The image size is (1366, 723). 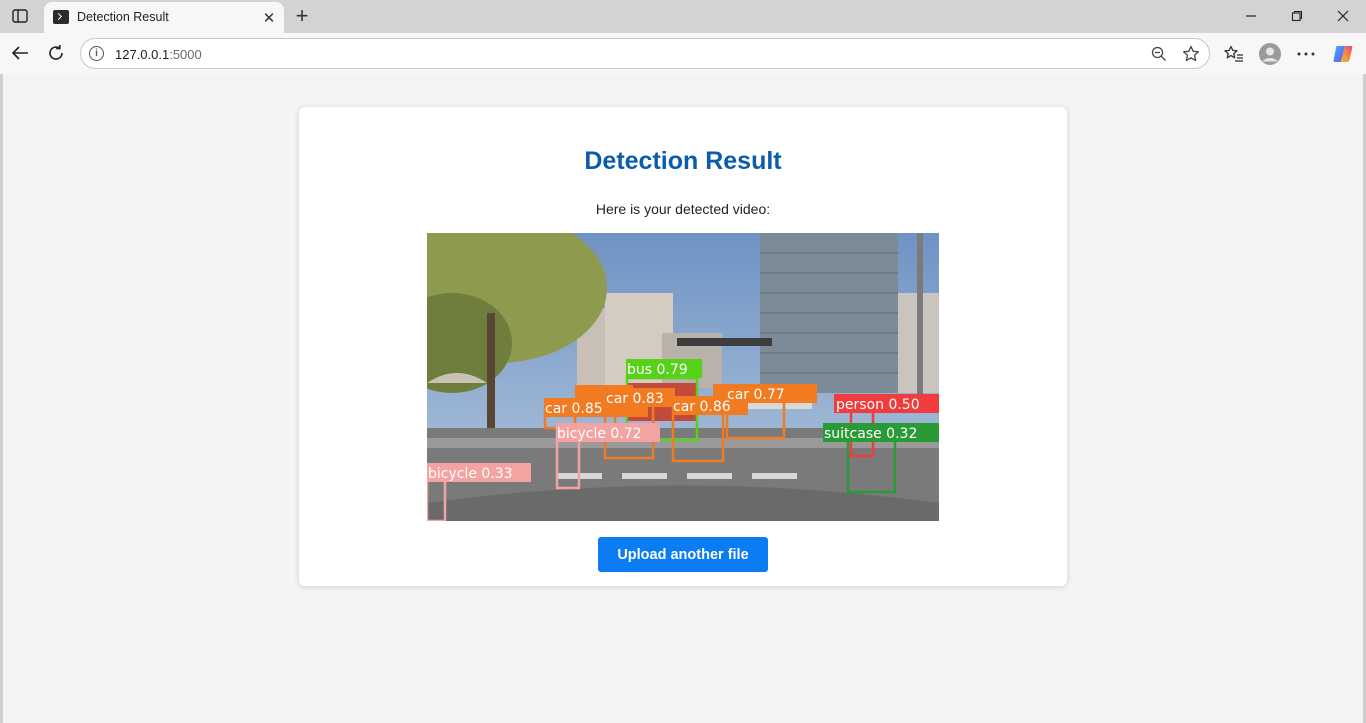 What do you see at coordinates (920, 323) in the screenshot?
I see `lamp-pole` at bounding box center [920, 323].